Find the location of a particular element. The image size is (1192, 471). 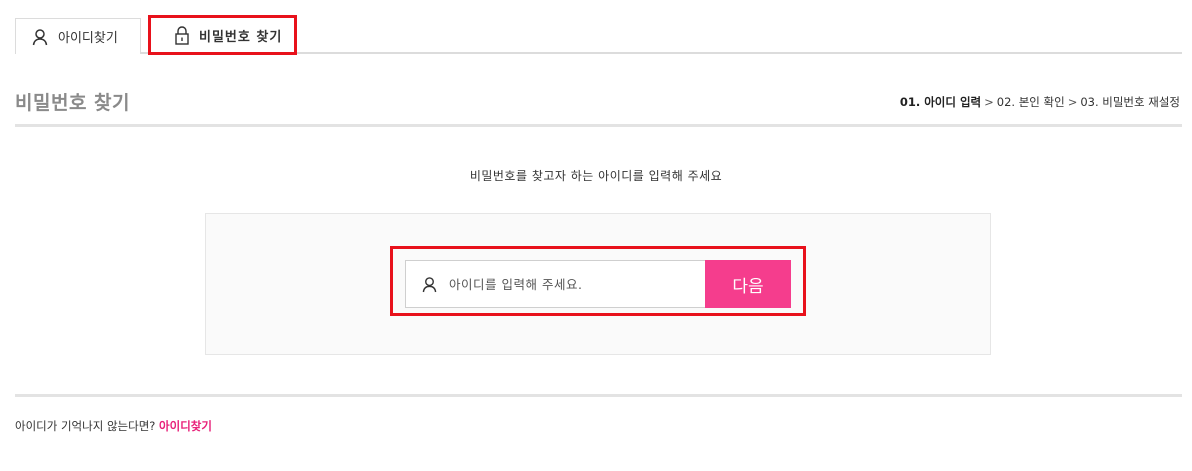

tab-find-password-label: 비밀번호 찾기 is located at coordinates (241, 37).